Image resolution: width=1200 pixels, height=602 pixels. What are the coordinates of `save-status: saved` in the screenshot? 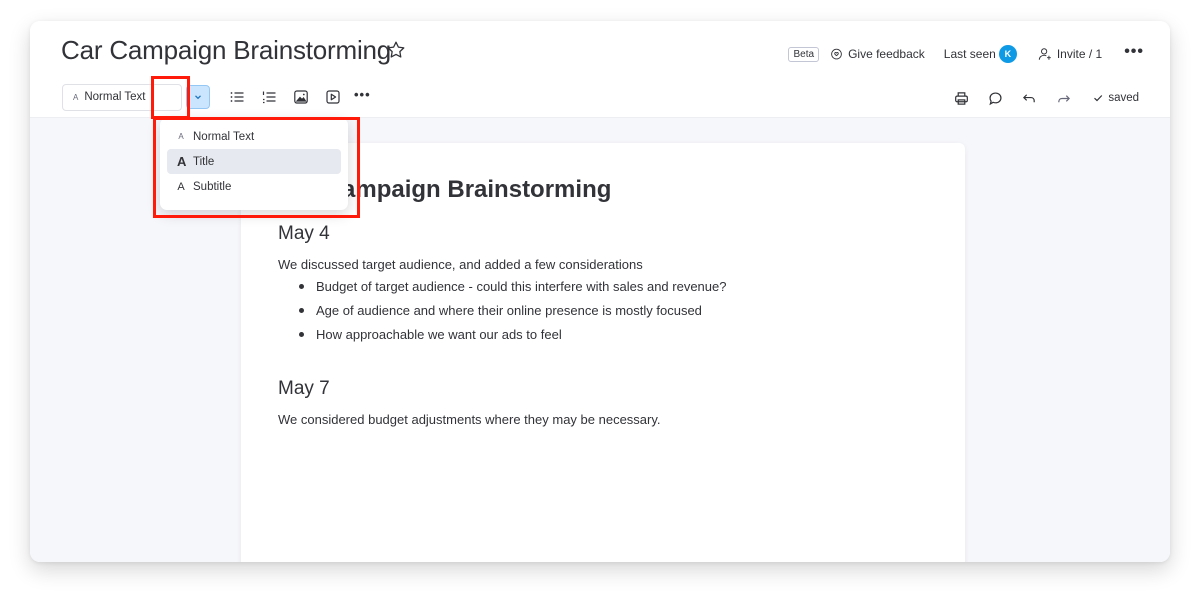 It's located at (1116, 98).